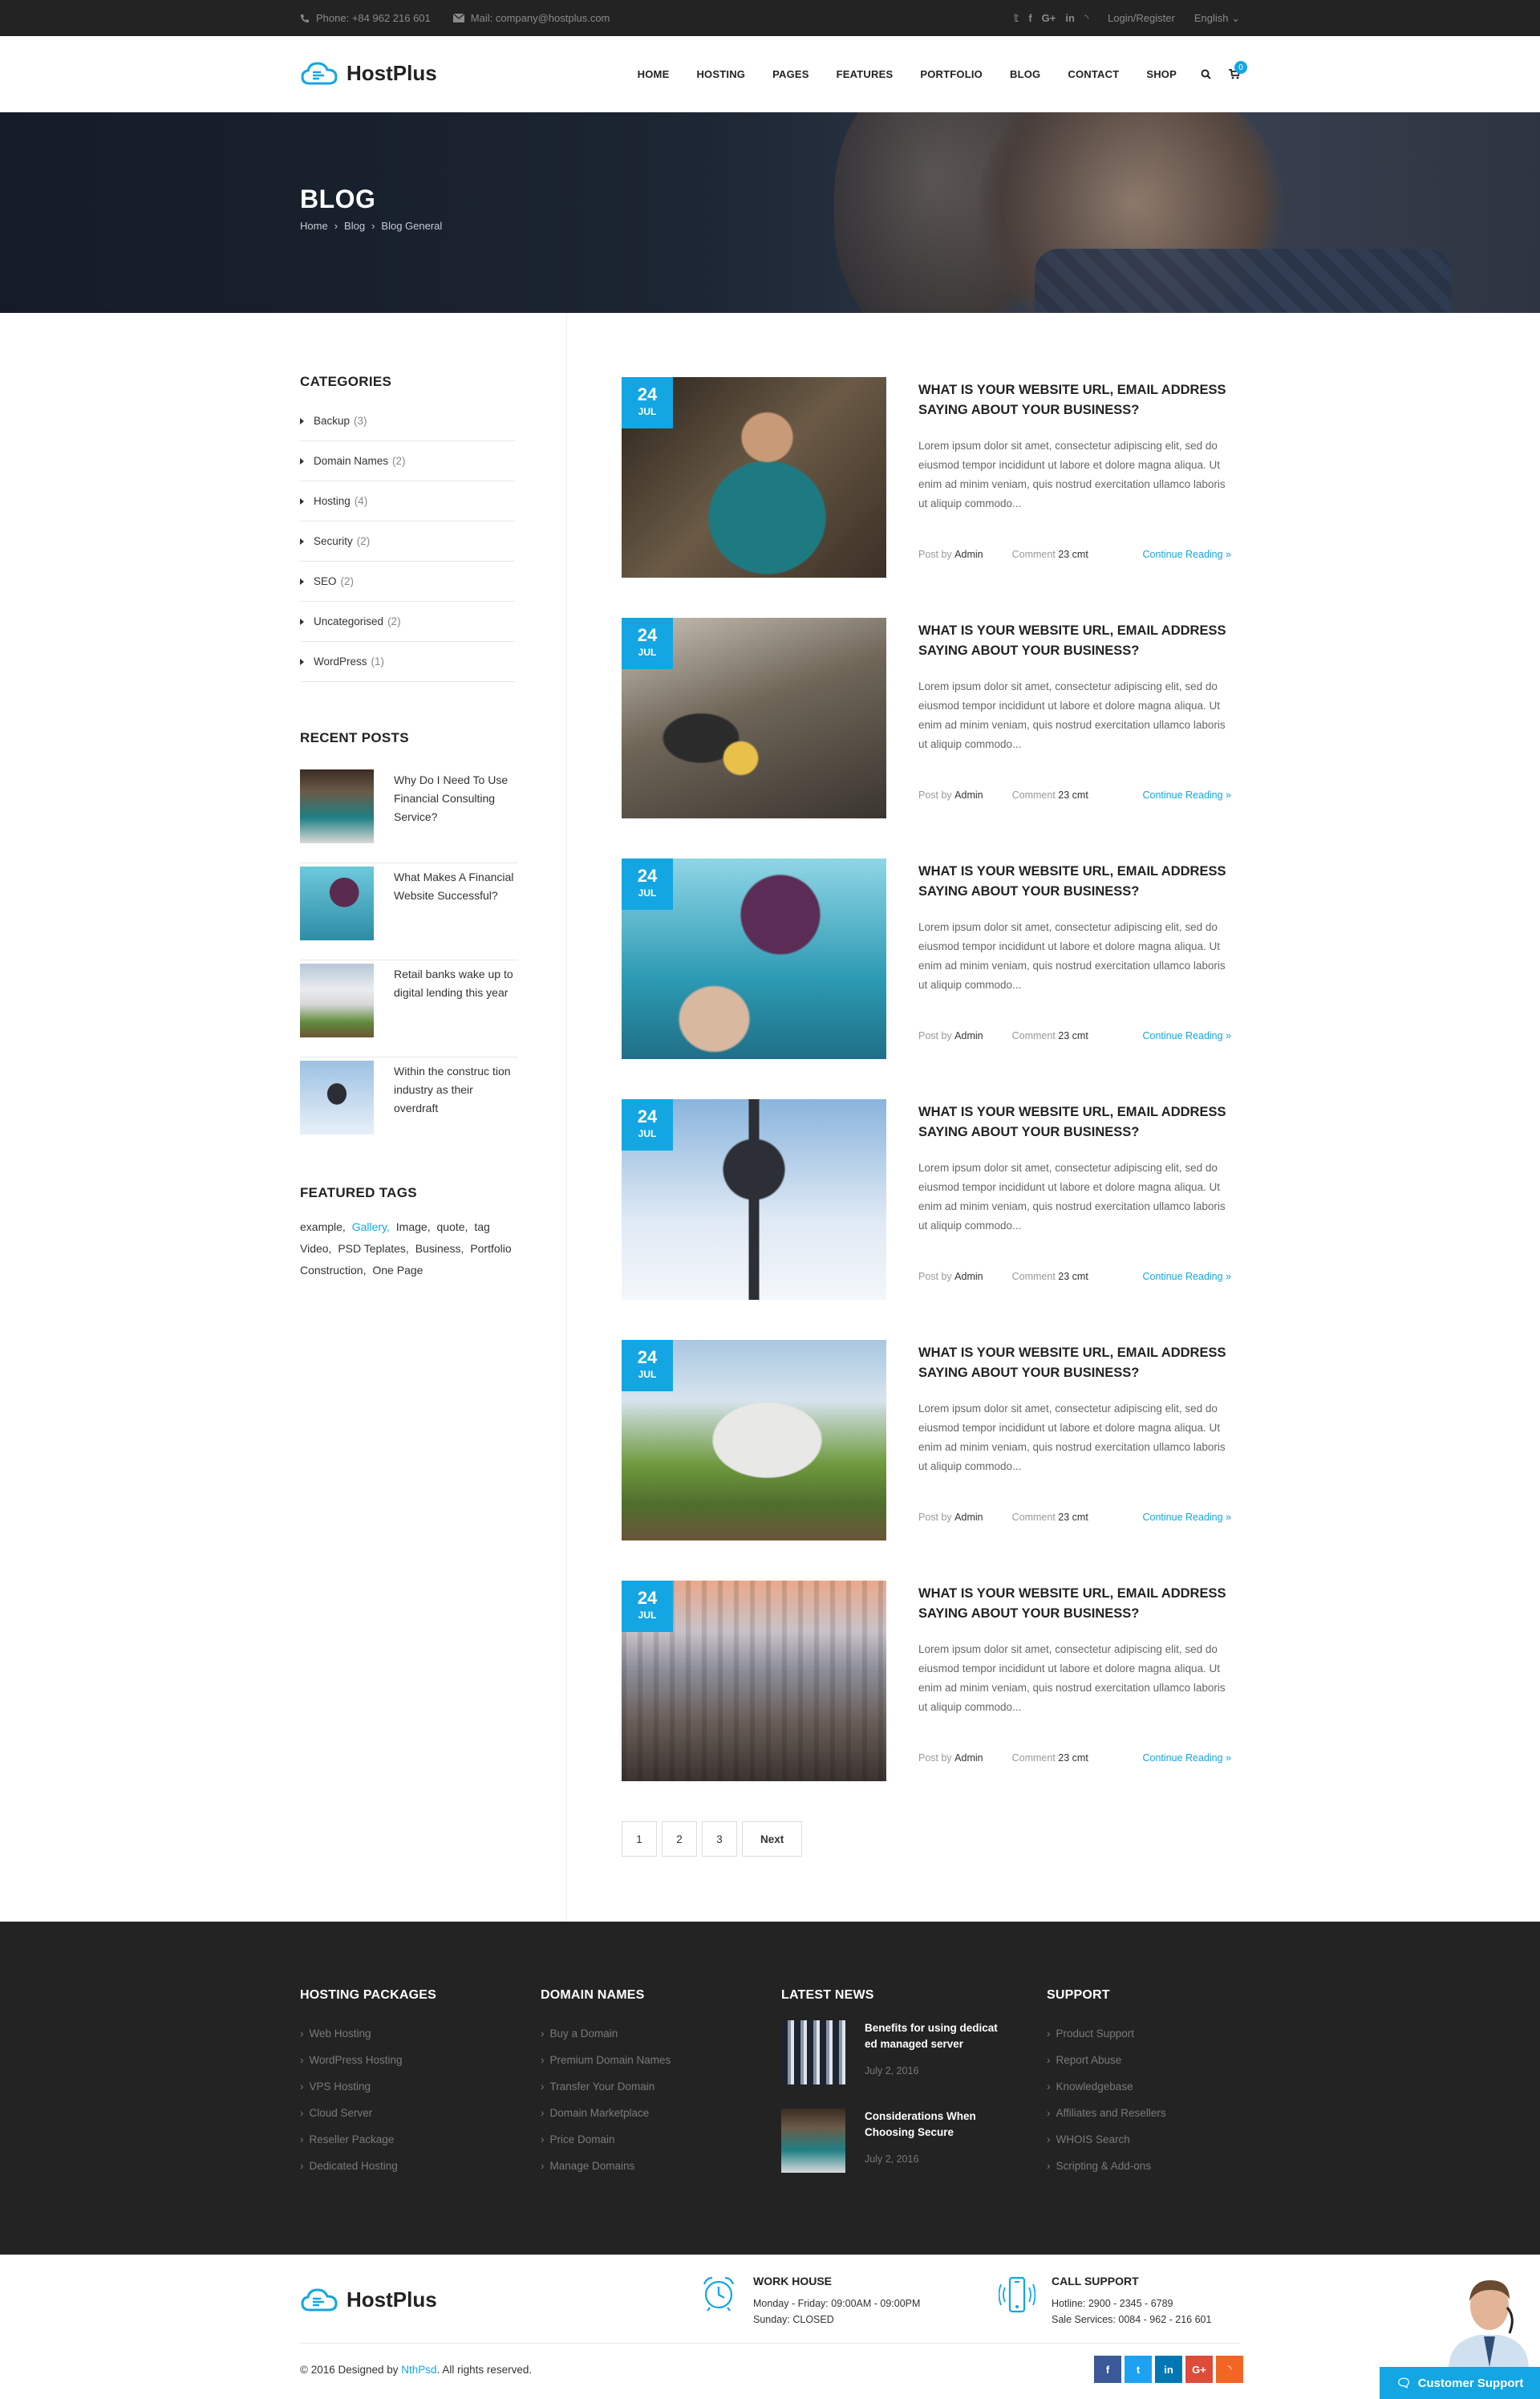 The height and width of the screenshot is (2399, 1540). What do you see at coordinates (407, 542) in the screenshot?
I see `category-item: Security (2)` at bounding box center [407, 542].